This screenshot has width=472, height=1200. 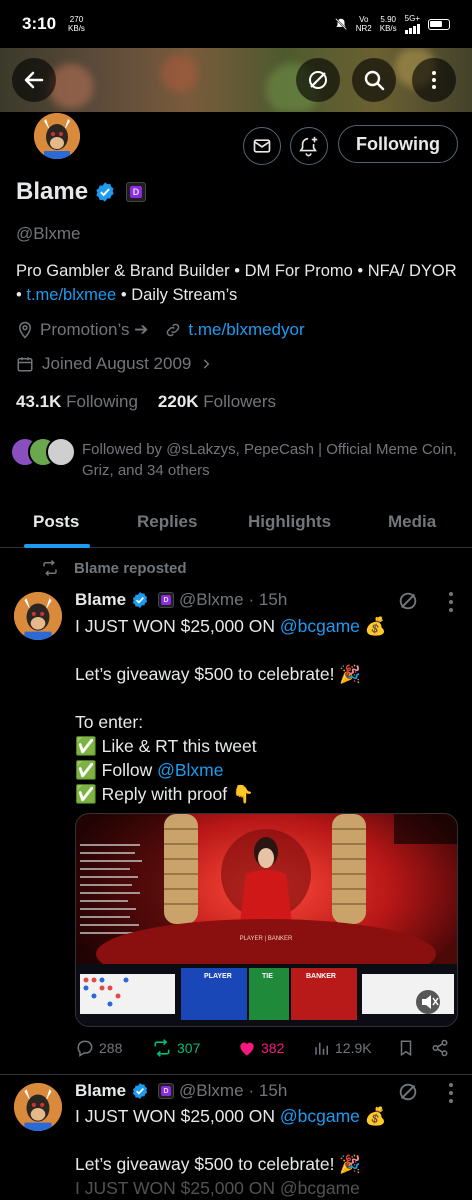 I want to click on speed2-unit: KB/s, so click(x=388, y=28).